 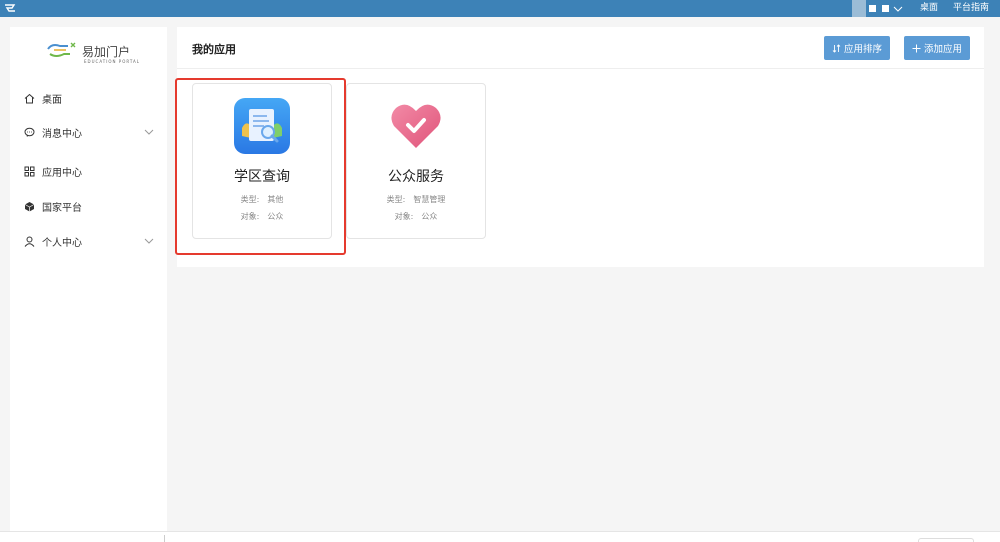 I want to click on grid-icon, so click(x=29, y=171).